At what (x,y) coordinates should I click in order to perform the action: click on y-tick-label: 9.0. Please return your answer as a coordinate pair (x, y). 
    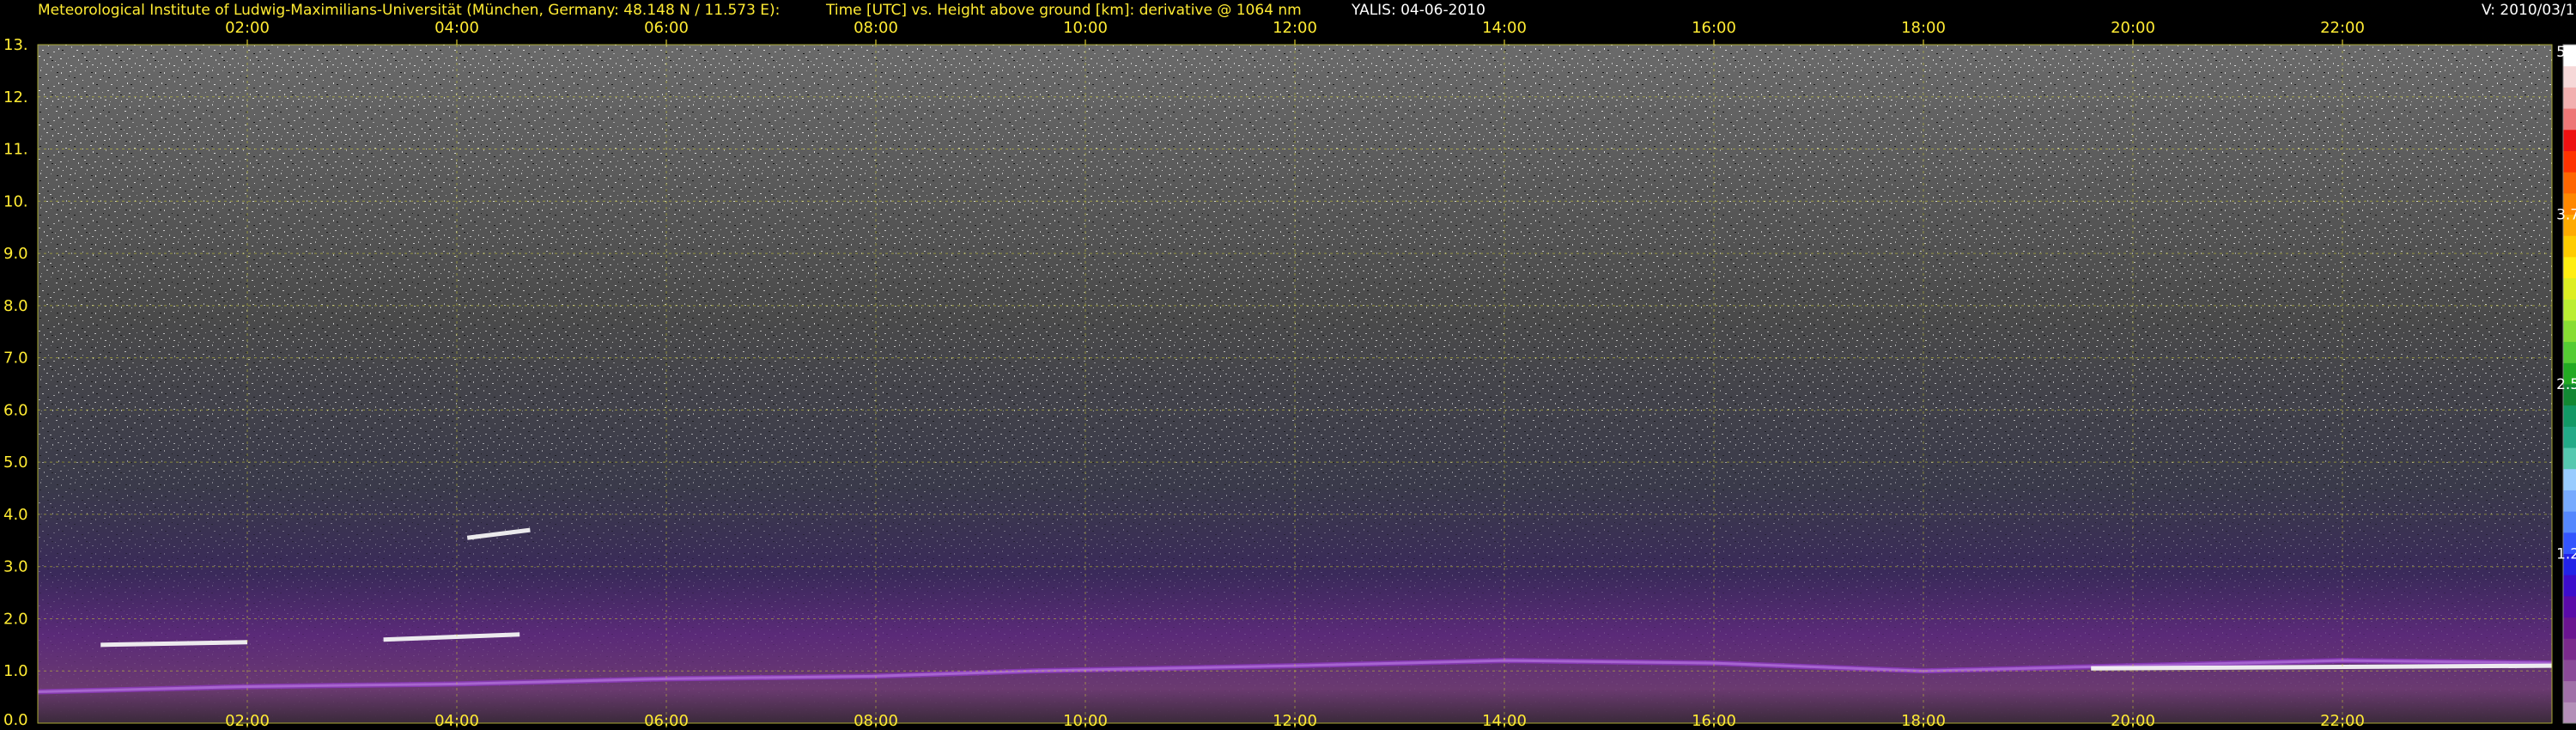
    Looking at the image, I should click on (15, 254).